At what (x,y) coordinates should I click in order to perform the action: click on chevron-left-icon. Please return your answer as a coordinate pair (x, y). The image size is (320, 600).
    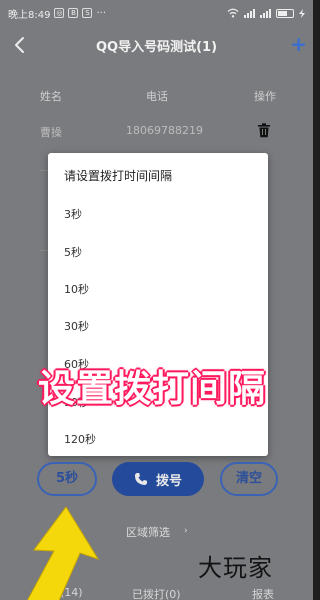
    Looking at the image, I should click on (20, 45).